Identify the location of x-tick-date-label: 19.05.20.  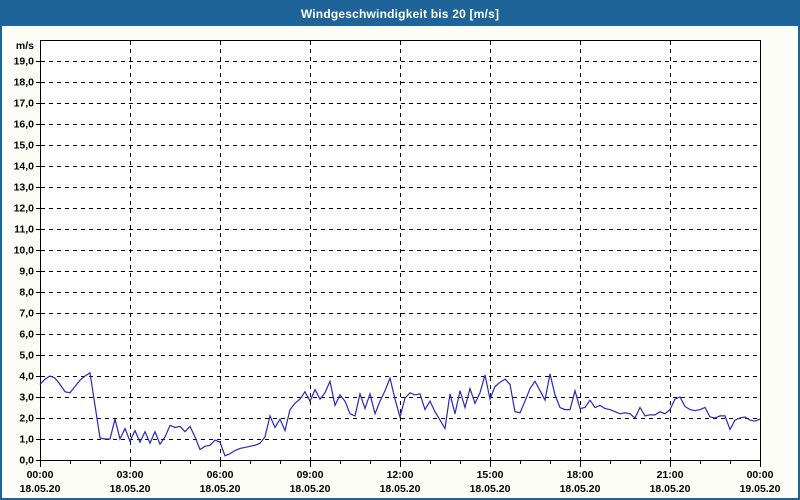
(760, 489).